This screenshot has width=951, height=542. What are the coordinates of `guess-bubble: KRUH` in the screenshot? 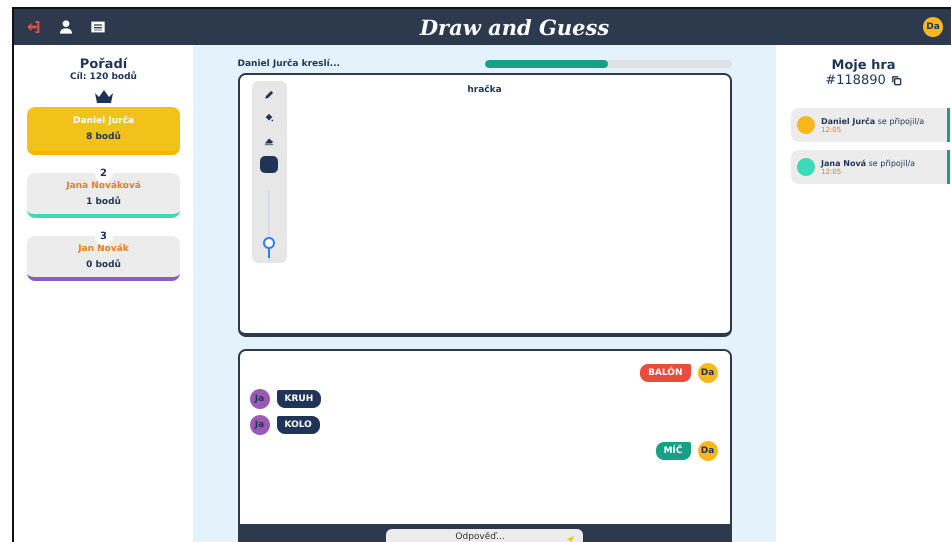 It's located at (299, 399).